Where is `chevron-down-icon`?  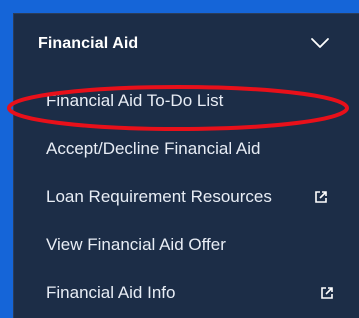 chevron-down-icon is located at coordinates (320, 43).